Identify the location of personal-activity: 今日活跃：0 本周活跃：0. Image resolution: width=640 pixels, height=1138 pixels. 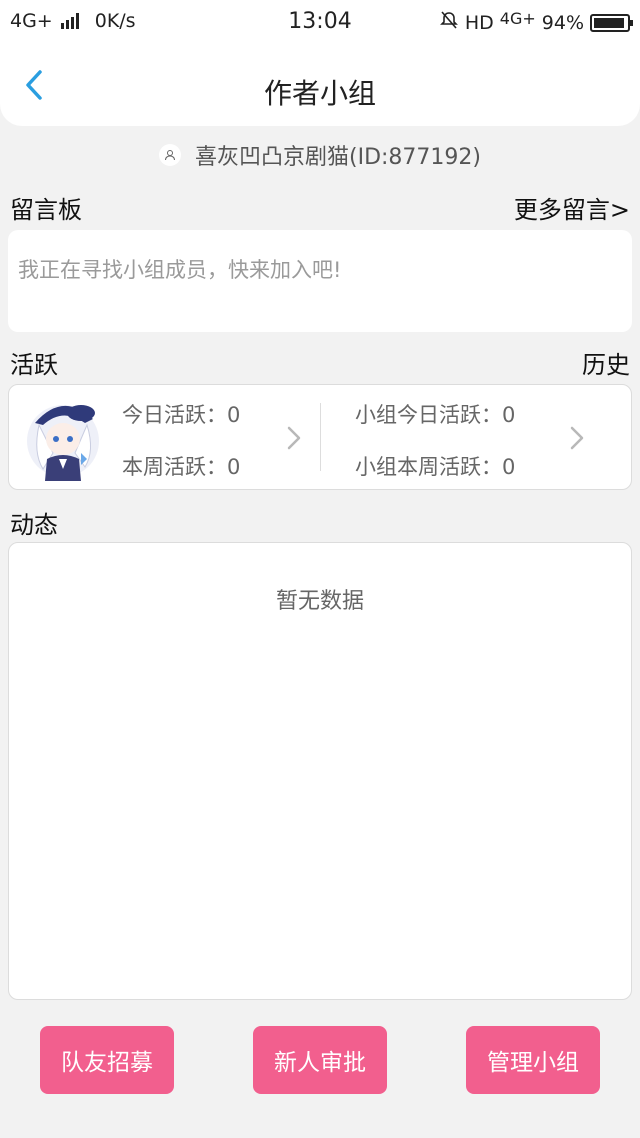
(164, 437).